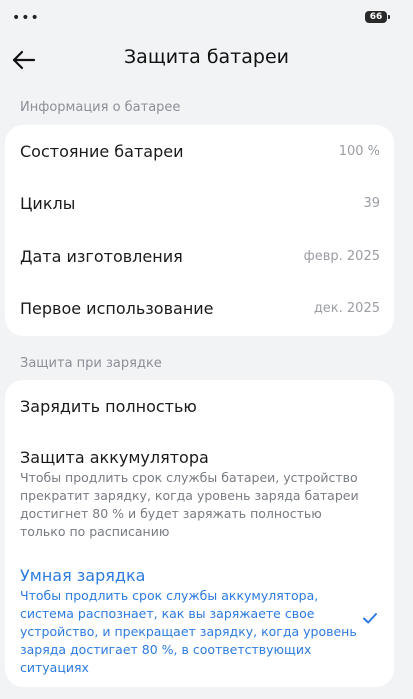 The height and width of the screenshot is (699, 413). What do you see at coordinates (117, 308) in the screenshot?
I see `info-row-label: Первое использование` at bounding box center [117, 308].